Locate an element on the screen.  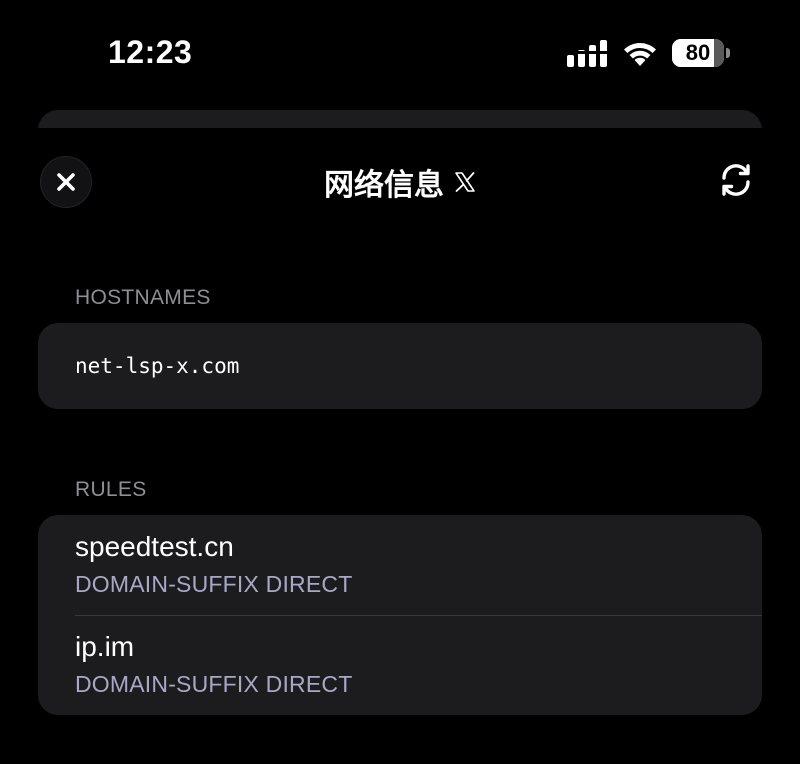
refresh-button is located at coordinates (736, 180).